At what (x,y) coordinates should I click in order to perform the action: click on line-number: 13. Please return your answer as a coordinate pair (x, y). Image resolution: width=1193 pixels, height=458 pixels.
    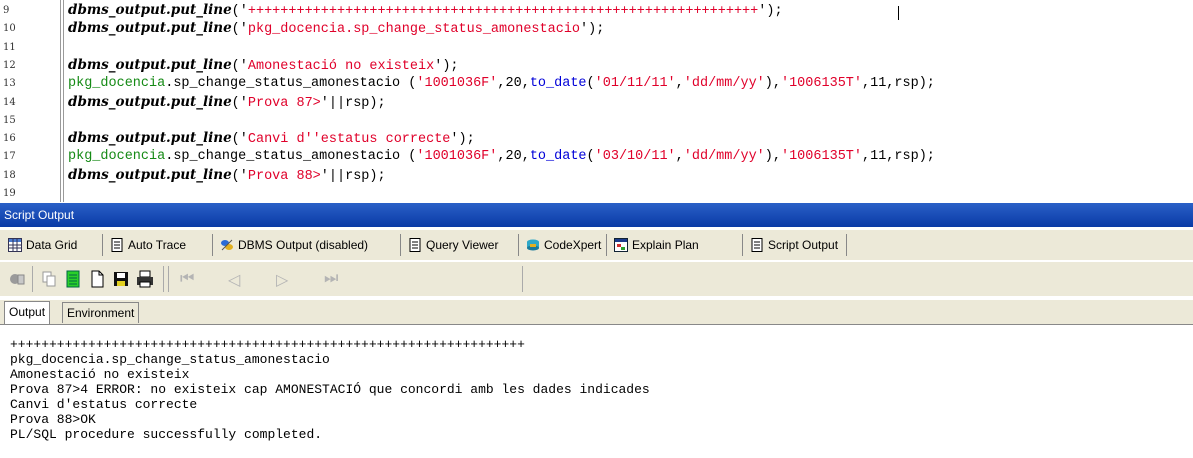
    Looking at the image, I should click on (9, 84).